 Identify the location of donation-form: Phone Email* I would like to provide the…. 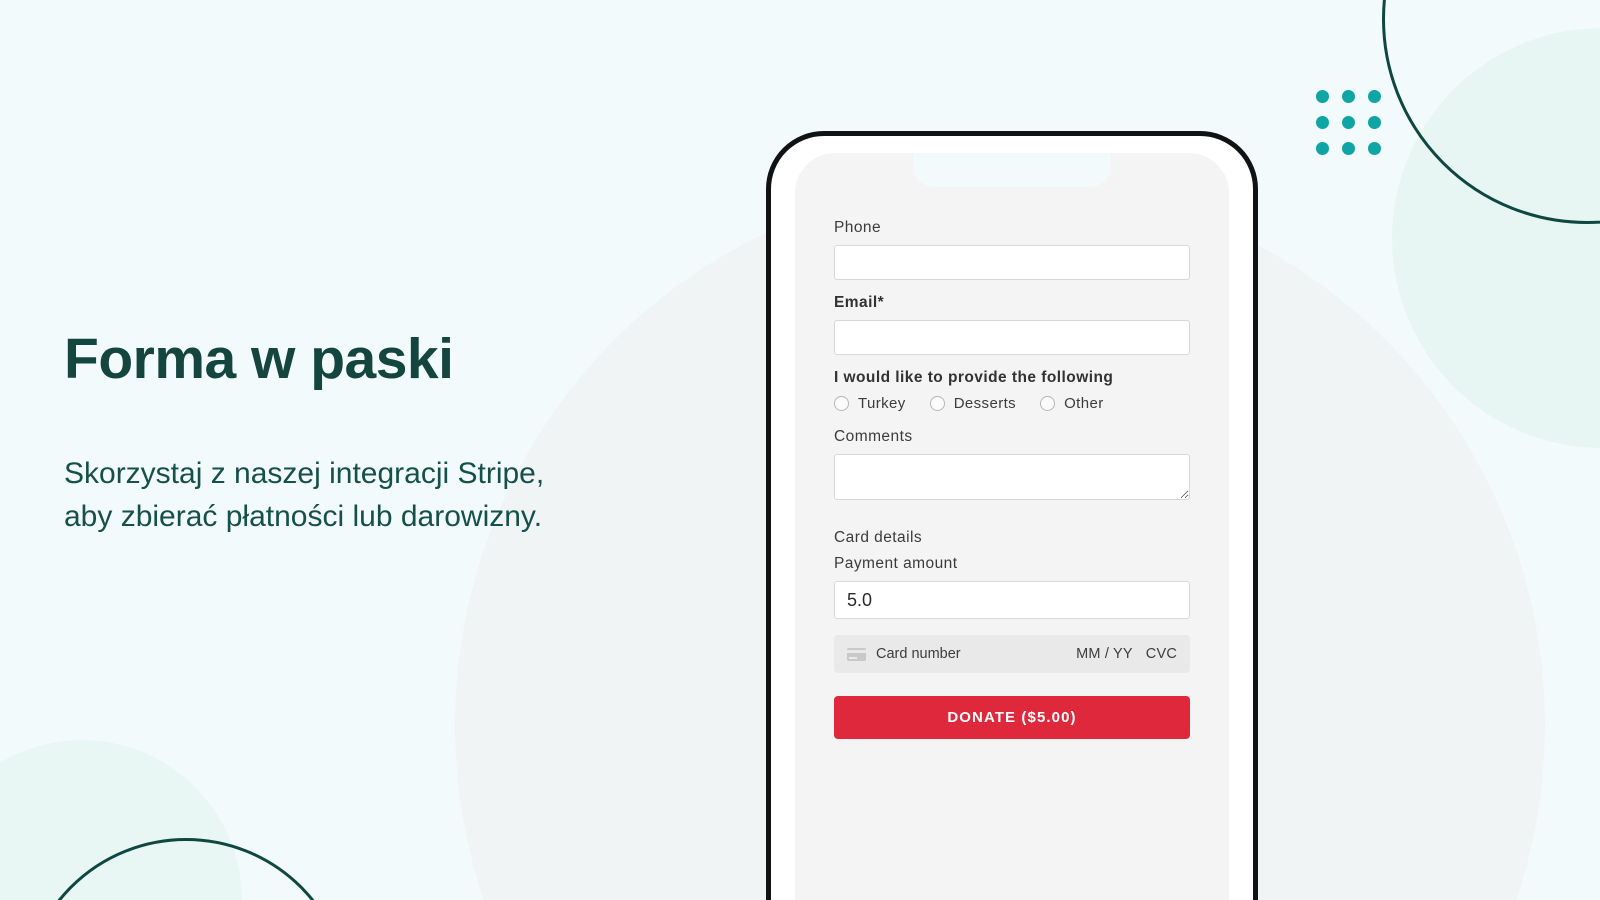
(1012, 479).